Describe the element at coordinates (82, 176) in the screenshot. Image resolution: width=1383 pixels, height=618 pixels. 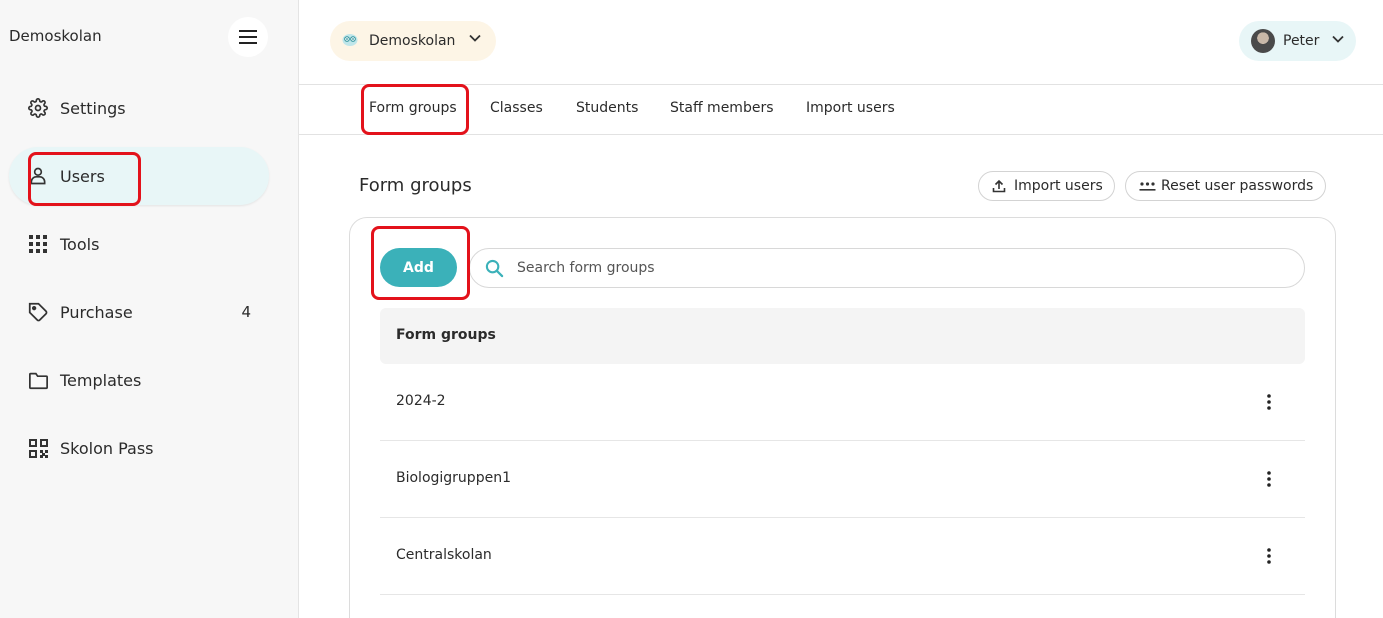
I see `sidebar-item-label: Users` at that location.